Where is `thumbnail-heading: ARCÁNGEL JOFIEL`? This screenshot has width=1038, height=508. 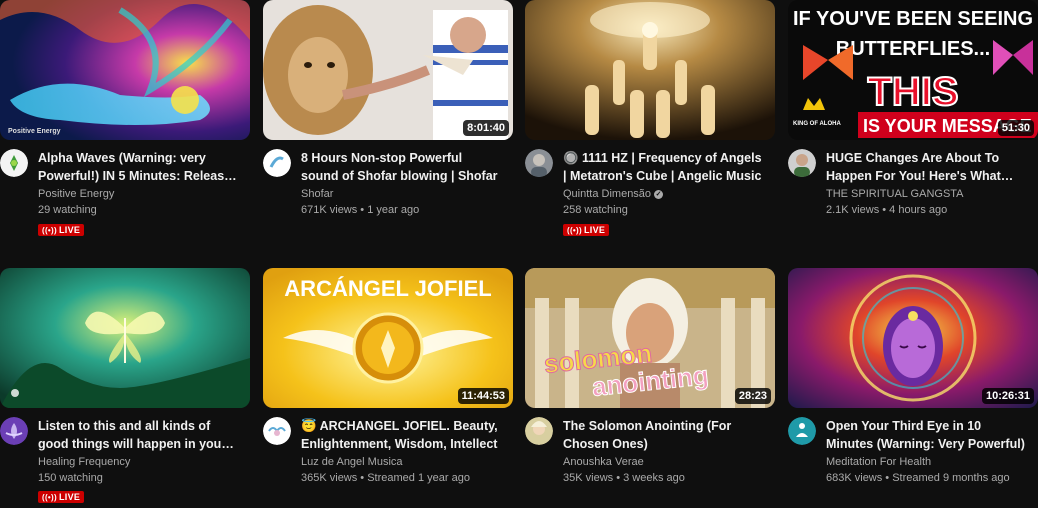 thumbnail-heading: ARCÁNGEL JOFIEL is located at coordinates (387, 288).